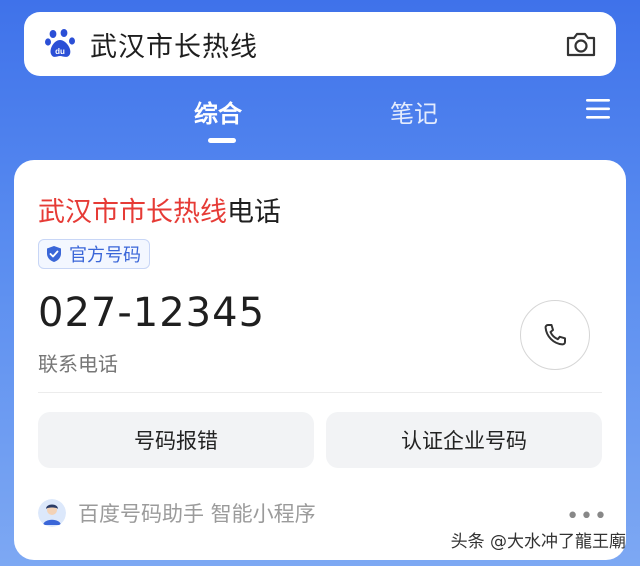 The width and height of the screenshot is (640, 566). Describe the element at coordinates (320, 392) in the screenshot. I see `divider` at that location.